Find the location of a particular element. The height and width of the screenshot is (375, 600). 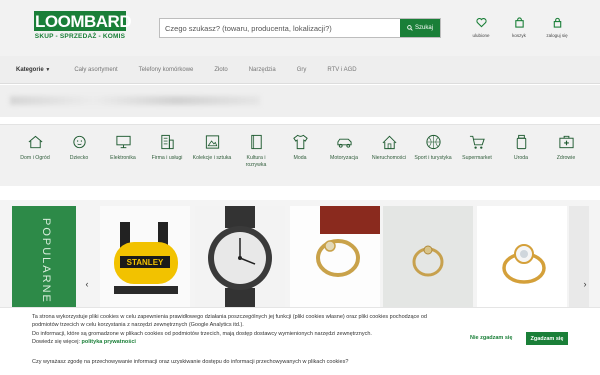

lock-icon is located at coordinates (557, 22).